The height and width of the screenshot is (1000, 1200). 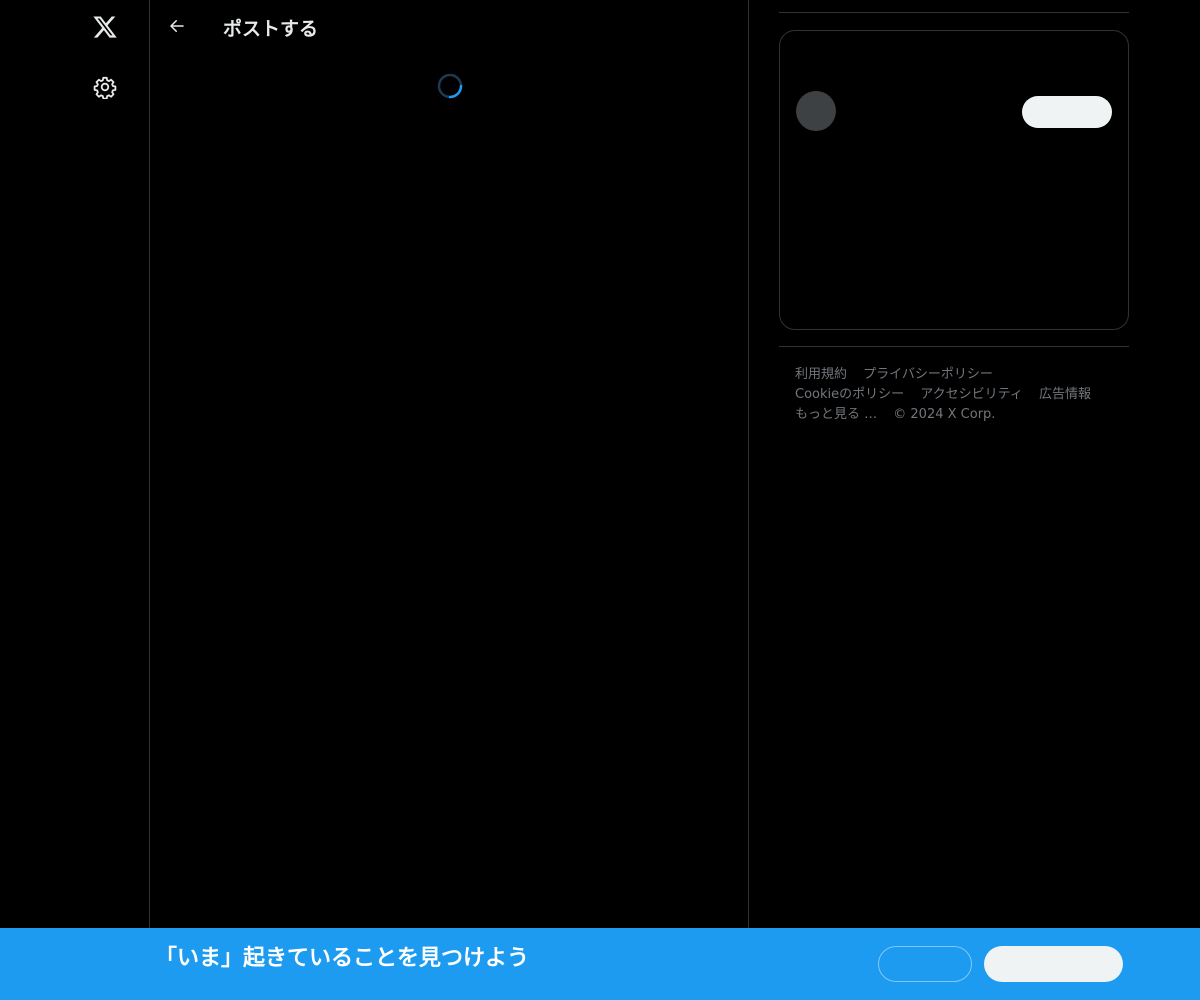 What do you see at coordinates (925, 964) in the screenshot?
I see `banner-login-button` at bounding box center [925, 964].